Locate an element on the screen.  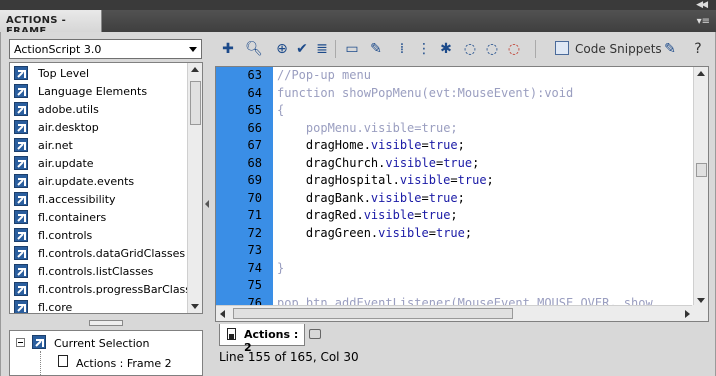
line-number: 67 is located at coordinates (254, 145).